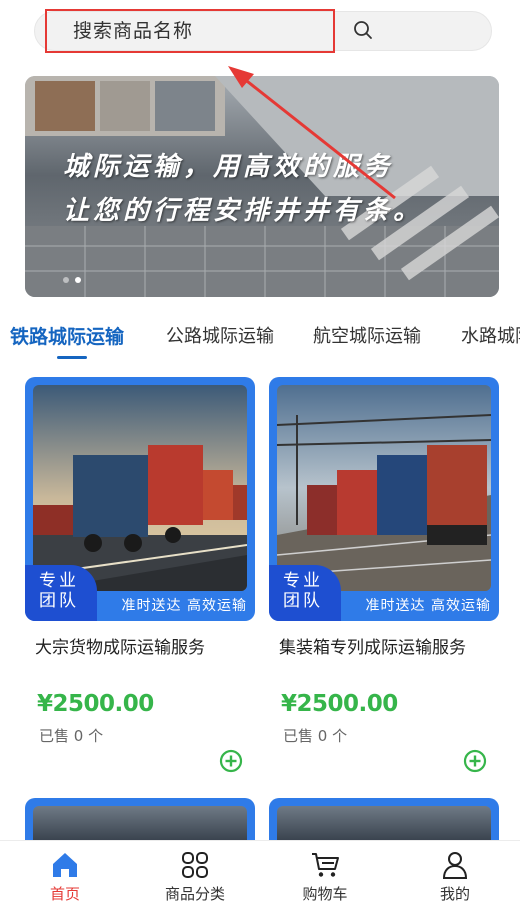 This screenshot has height=903, width=520. What do you see at coordinates (220, 335) in the screenshot?
I see `tab-road-transport: 公路城际运输` at bounding box center [220, 335].